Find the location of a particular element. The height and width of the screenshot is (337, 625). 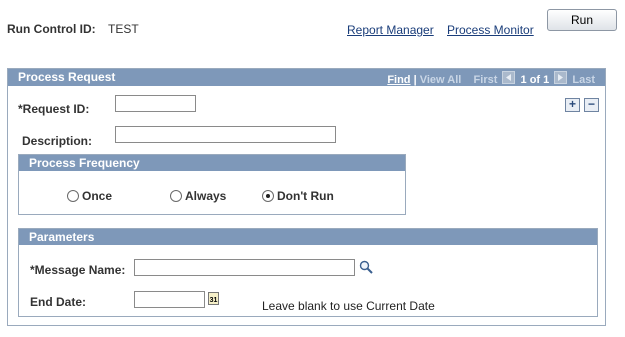

last-link: Last is located at coordinates (583, 80).